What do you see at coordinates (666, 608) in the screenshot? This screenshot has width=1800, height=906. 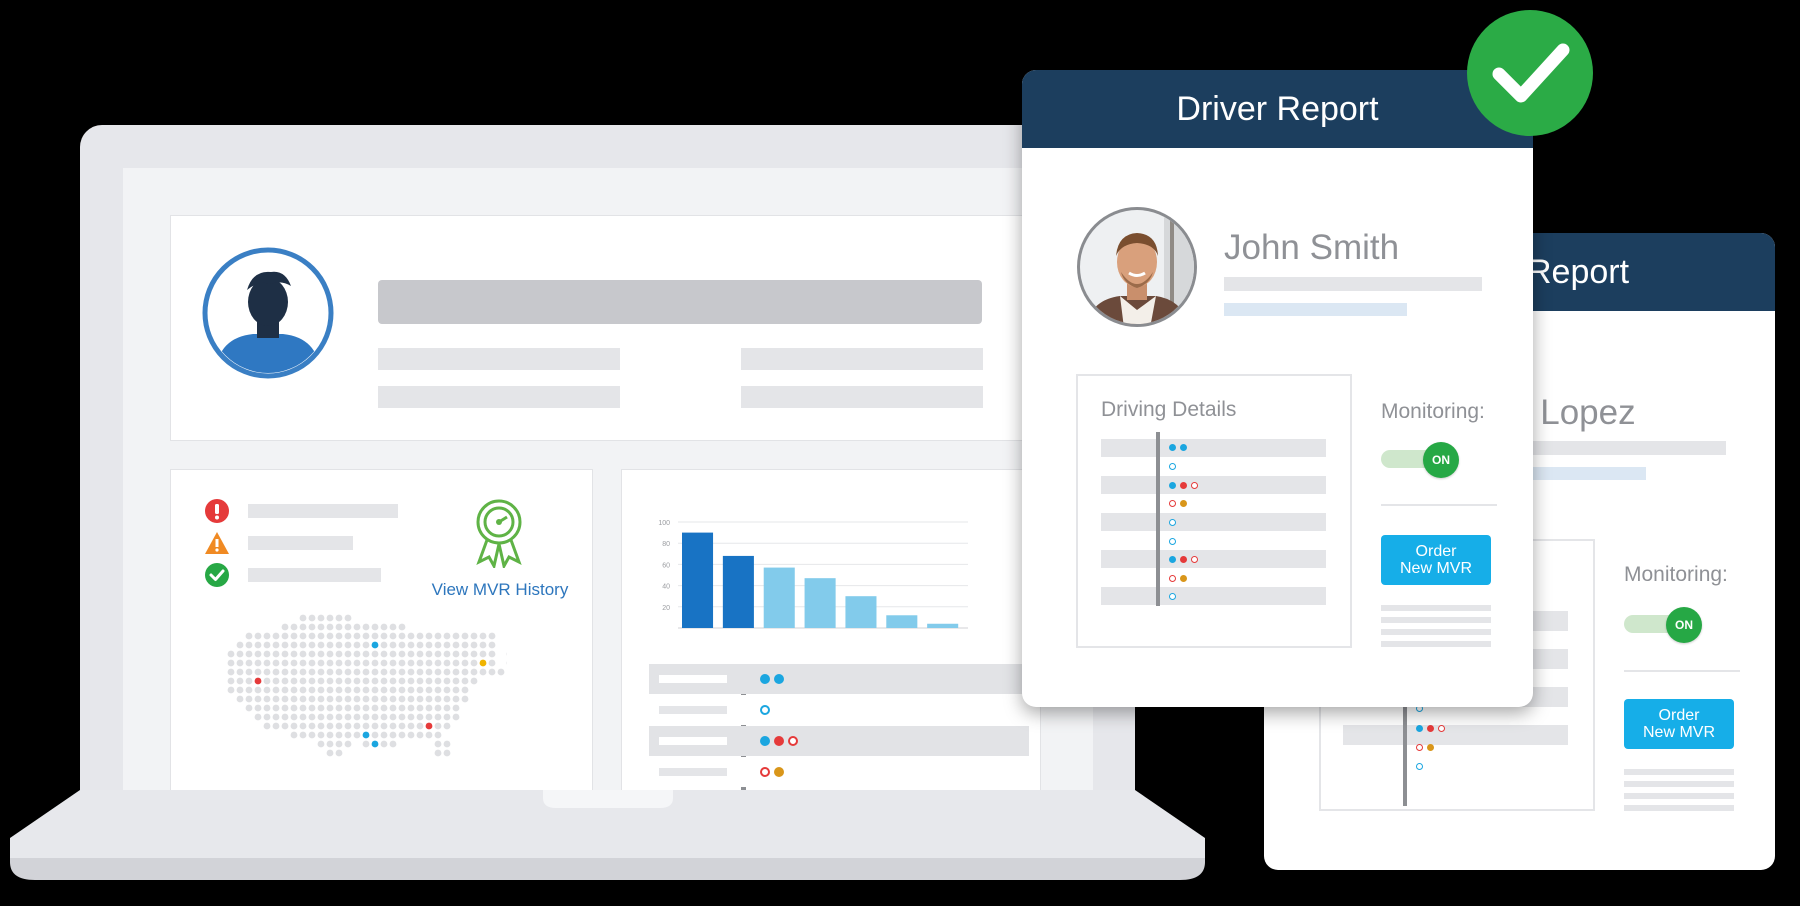 I see `chart-ytick-label: 20` at bounding box center [666, 608].